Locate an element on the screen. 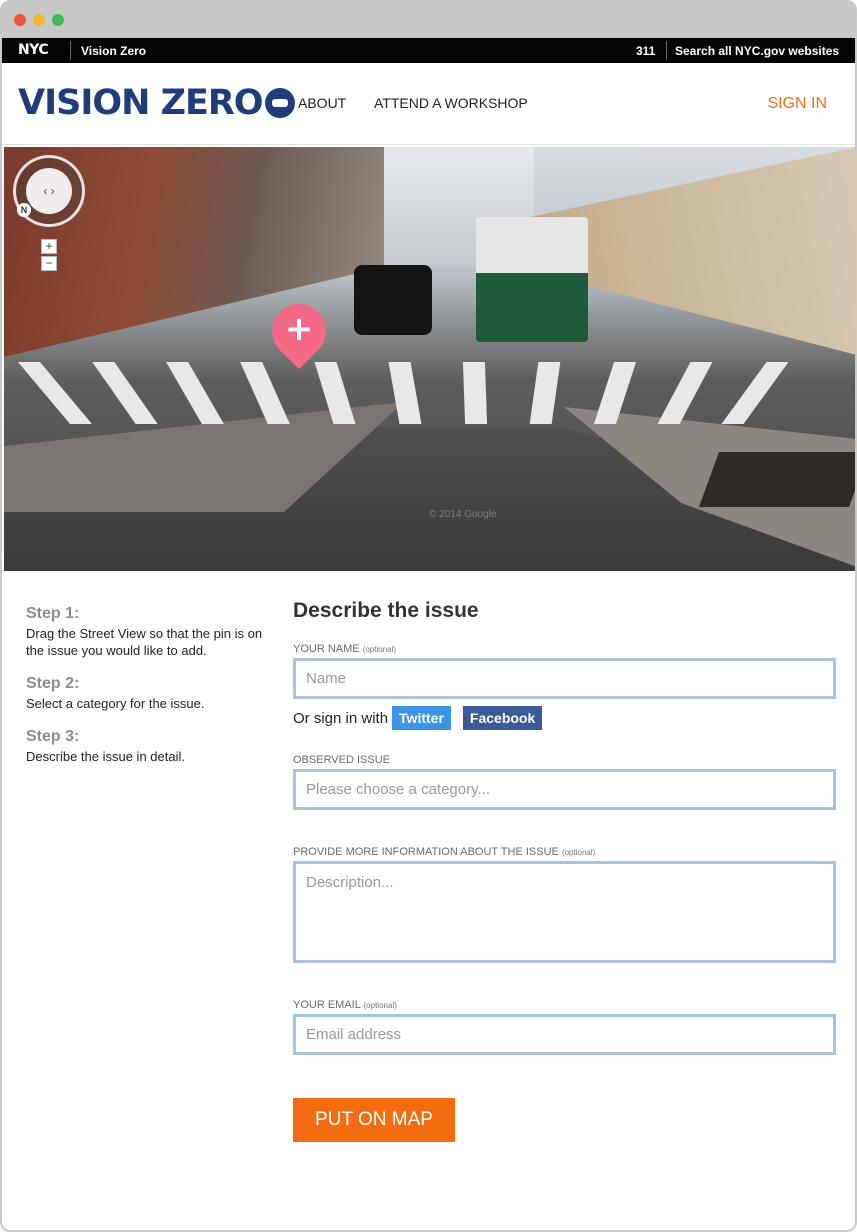  name-label-text: YOUR NAME is located at coordinates (326, 649).